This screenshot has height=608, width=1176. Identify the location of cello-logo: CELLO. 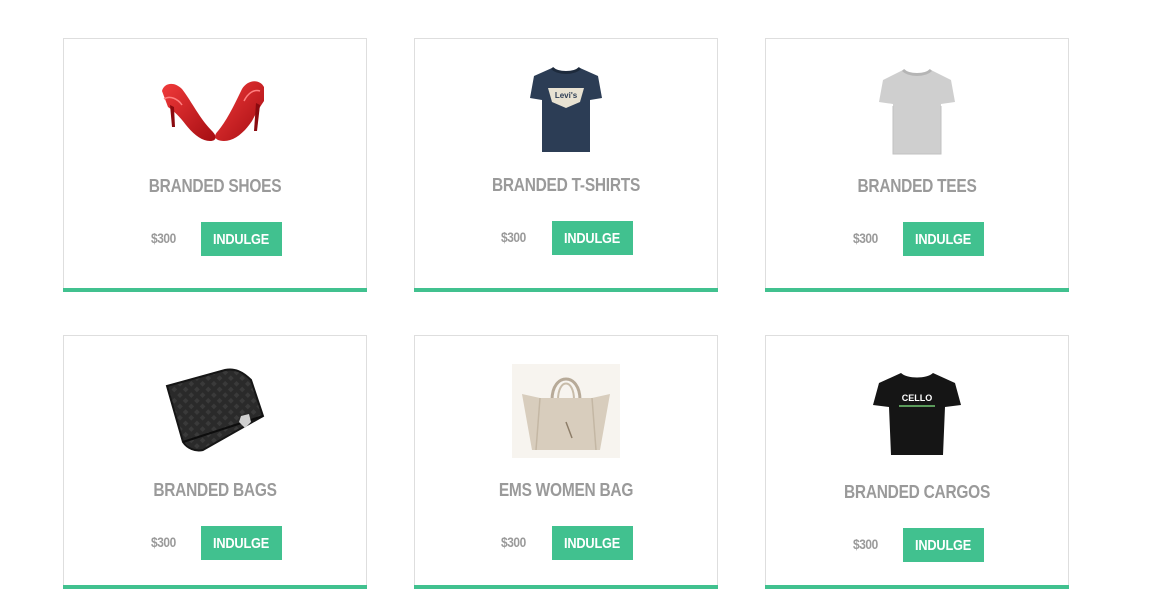
(917, 398).